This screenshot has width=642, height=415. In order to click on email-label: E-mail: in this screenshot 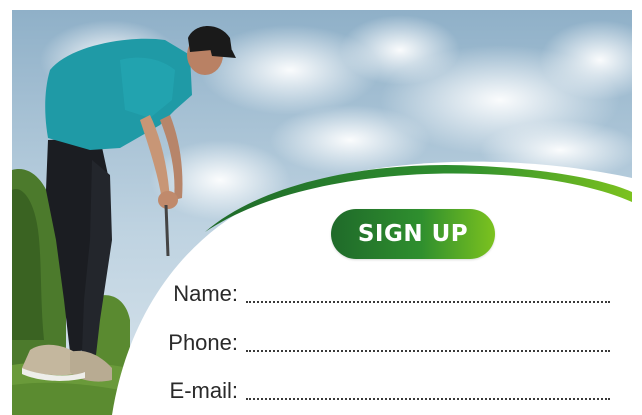, I will do `click(203, 390)`.